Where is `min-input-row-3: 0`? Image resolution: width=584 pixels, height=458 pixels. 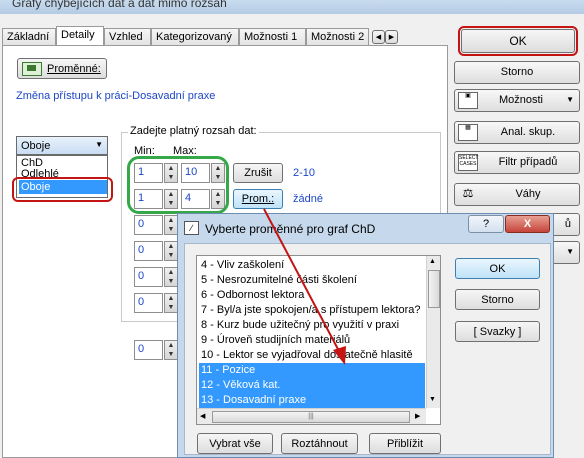 min-input-row-3: 0 is located at coordinates (148, 225).